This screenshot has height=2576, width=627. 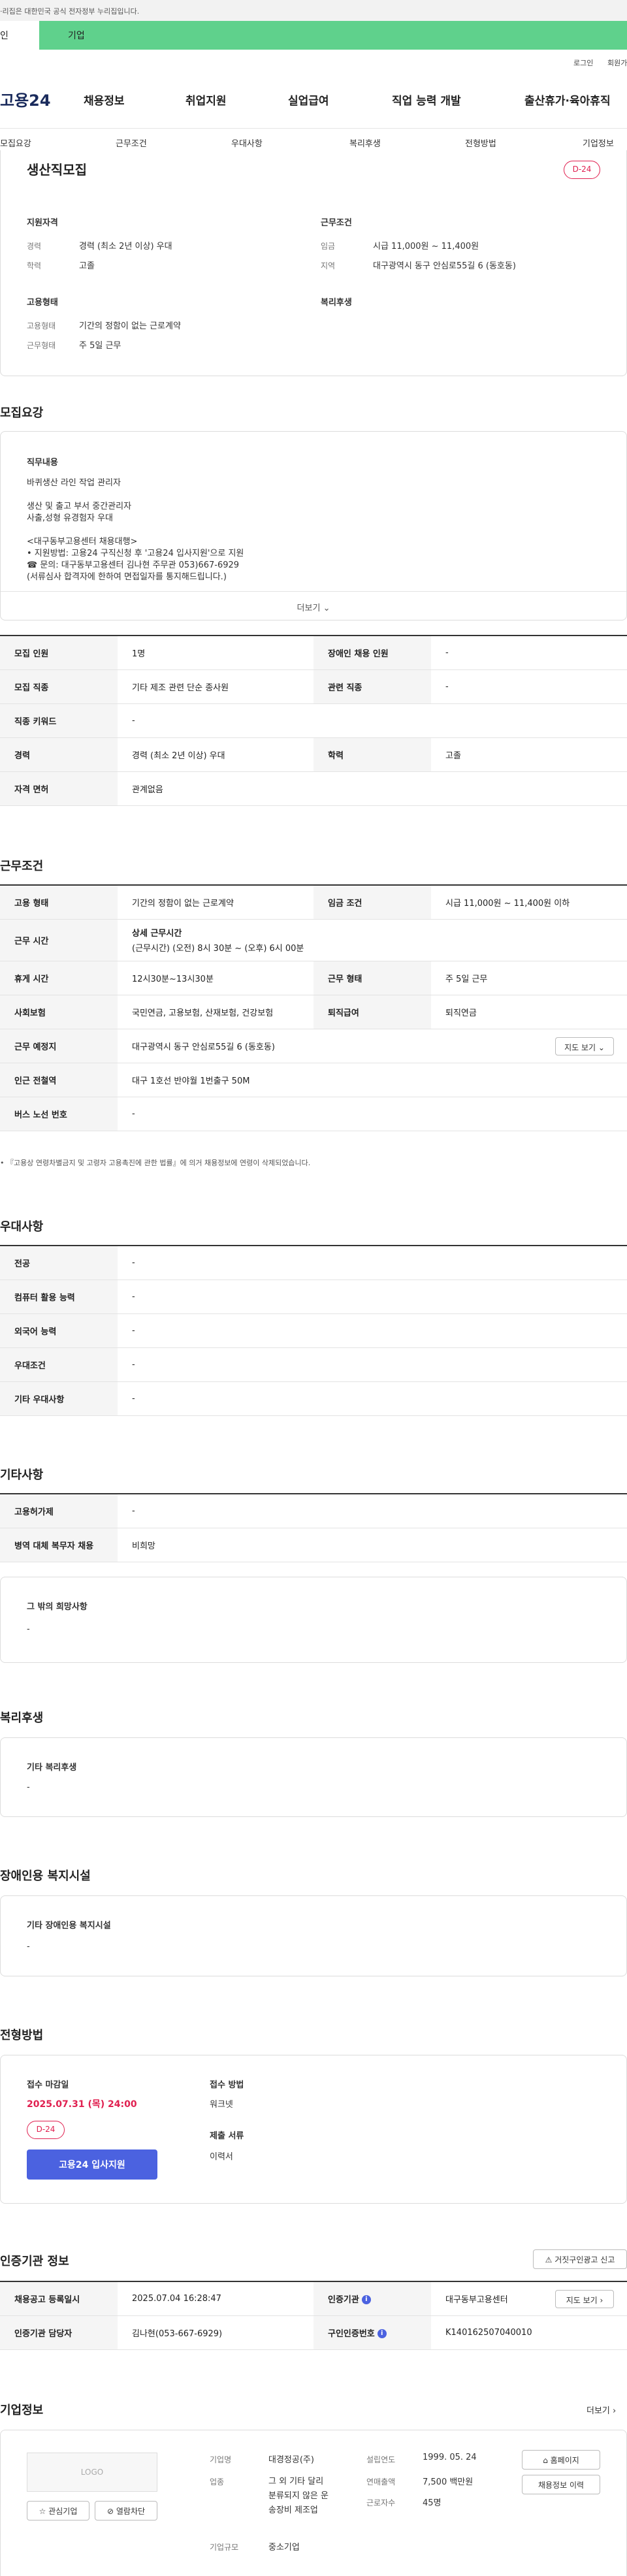 What do you see at coordinates (313, 1398) in the screenshot?
I see `table-row: 기타 우대사항 -` at bounding box center [313, 1398].